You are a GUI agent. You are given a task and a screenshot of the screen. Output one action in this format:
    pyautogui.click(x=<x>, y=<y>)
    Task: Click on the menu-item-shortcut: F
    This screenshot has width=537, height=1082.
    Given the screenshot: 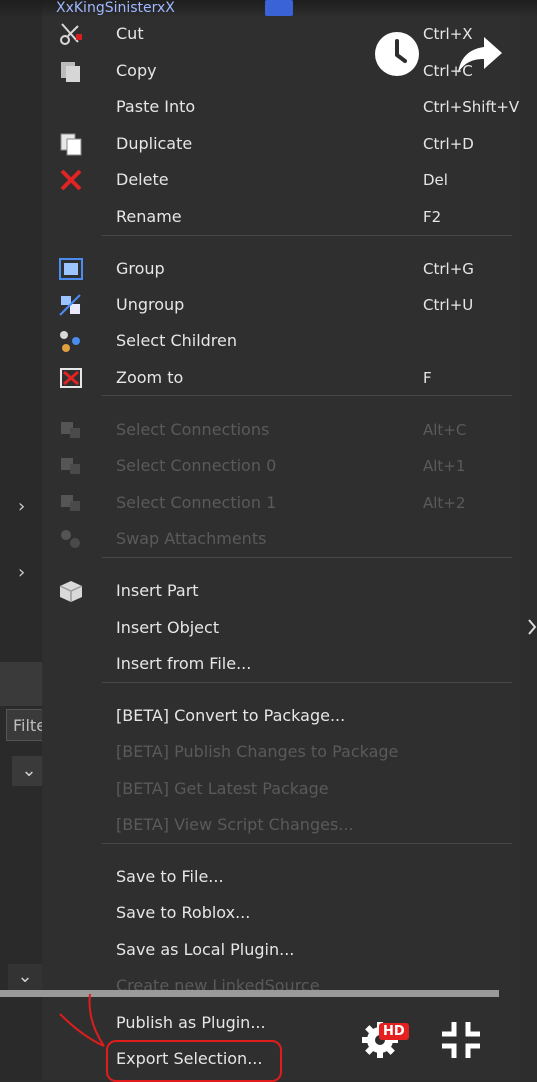 What is the action you would take?
    pyautogui.click(x=427, y=378)
    